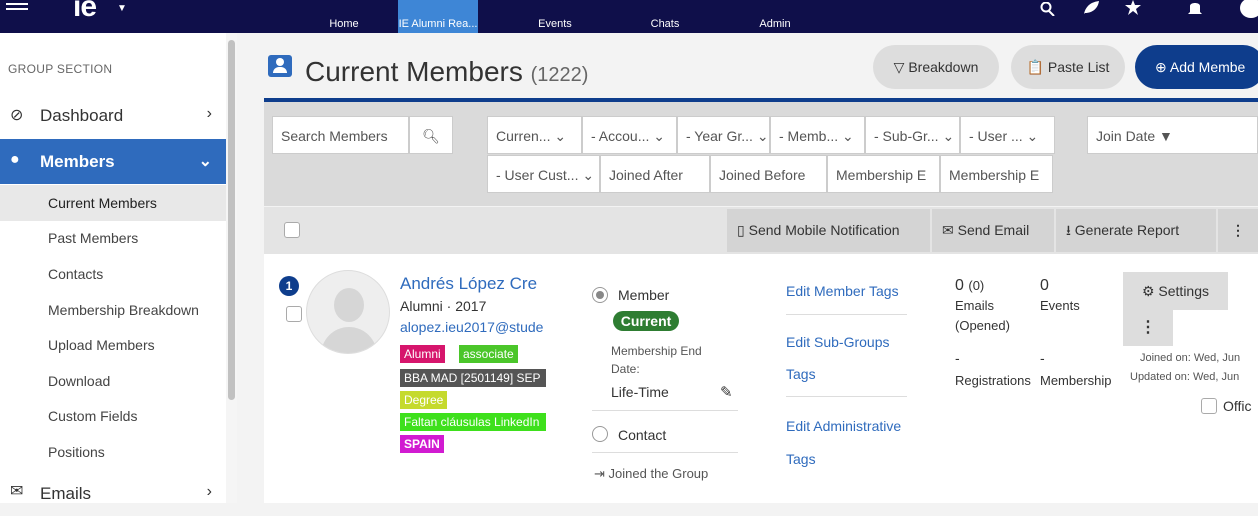 This screenshot has height=516, width=1258. Describe the element at coordinates (599, 473) in the screenshot. I see `sign-in-icon: ⇥` at that location.